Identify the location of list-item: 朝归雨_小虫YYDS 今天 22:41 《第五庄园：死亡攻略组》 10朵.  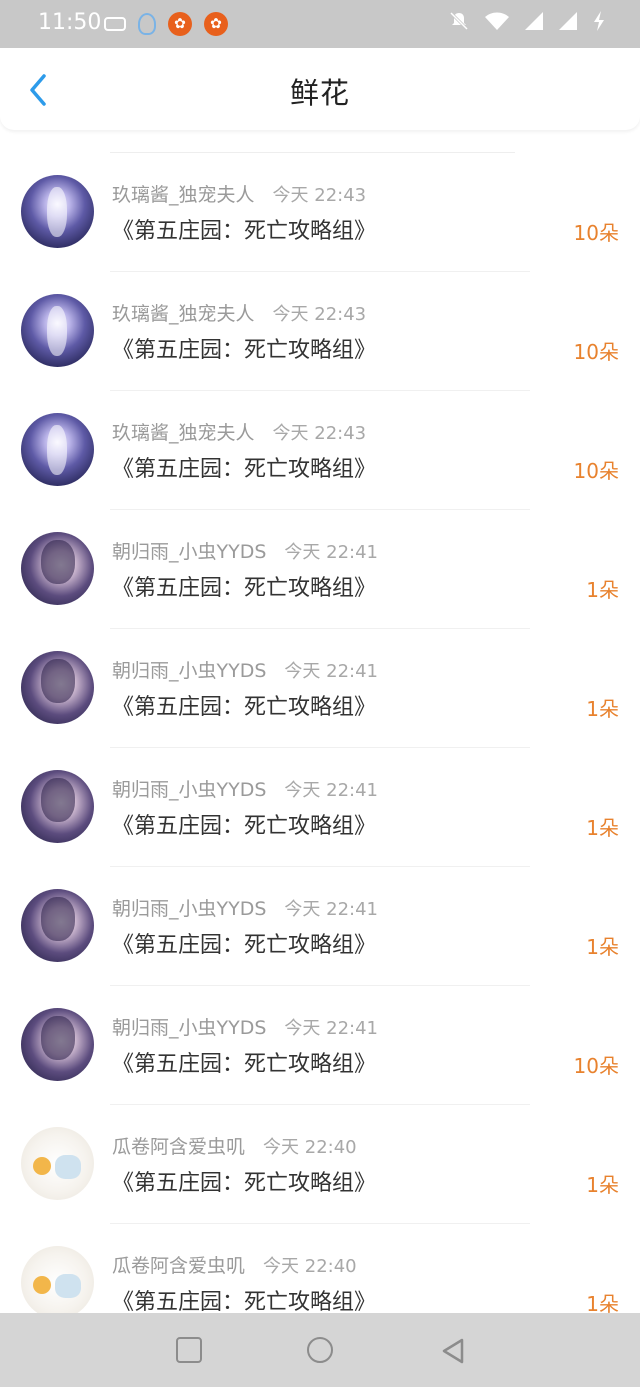
(320, 1045).